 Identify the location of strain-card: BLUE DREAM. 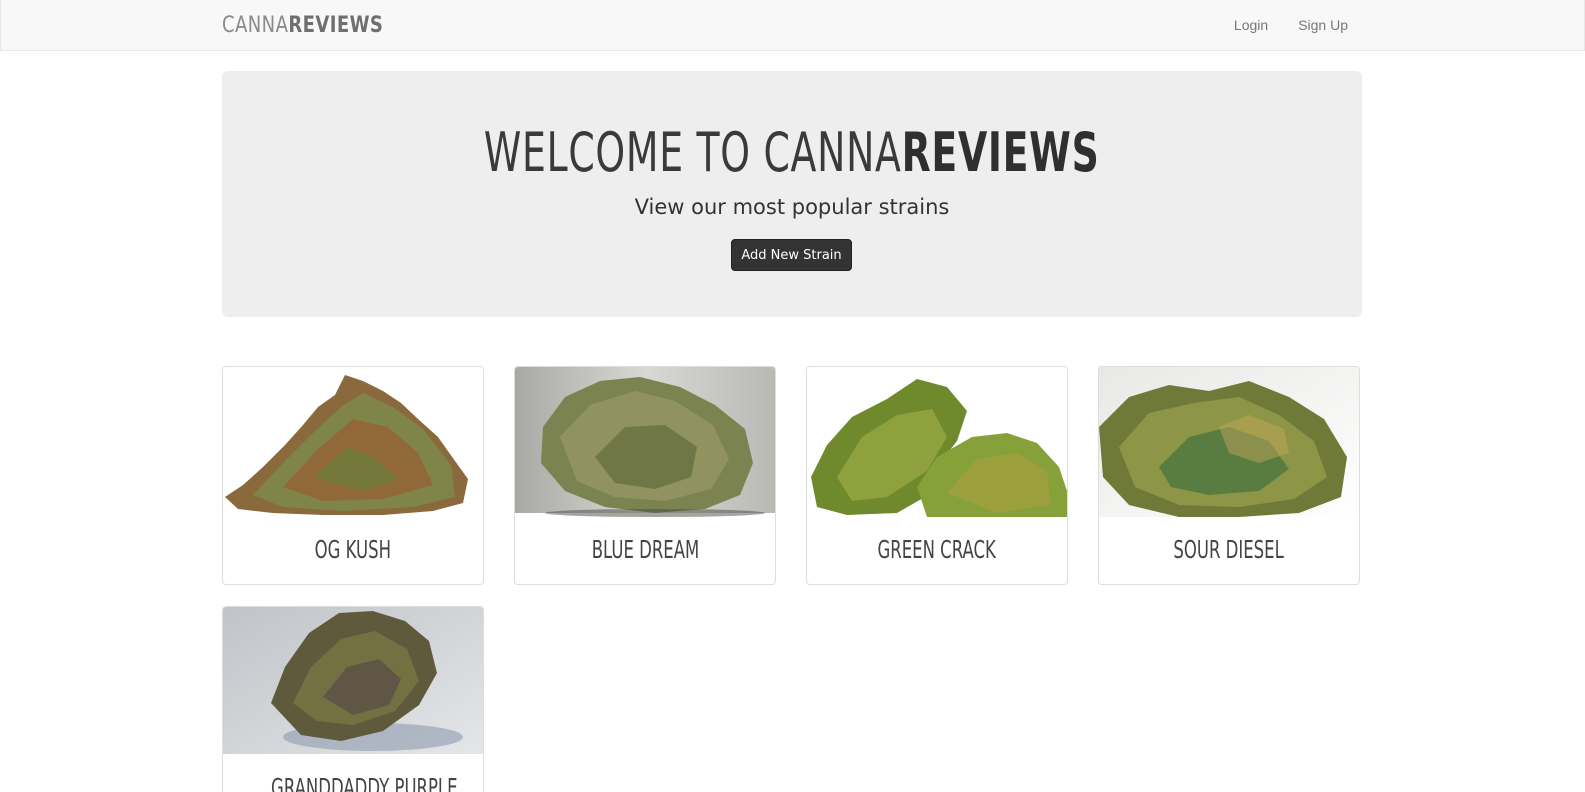
(645, 475).